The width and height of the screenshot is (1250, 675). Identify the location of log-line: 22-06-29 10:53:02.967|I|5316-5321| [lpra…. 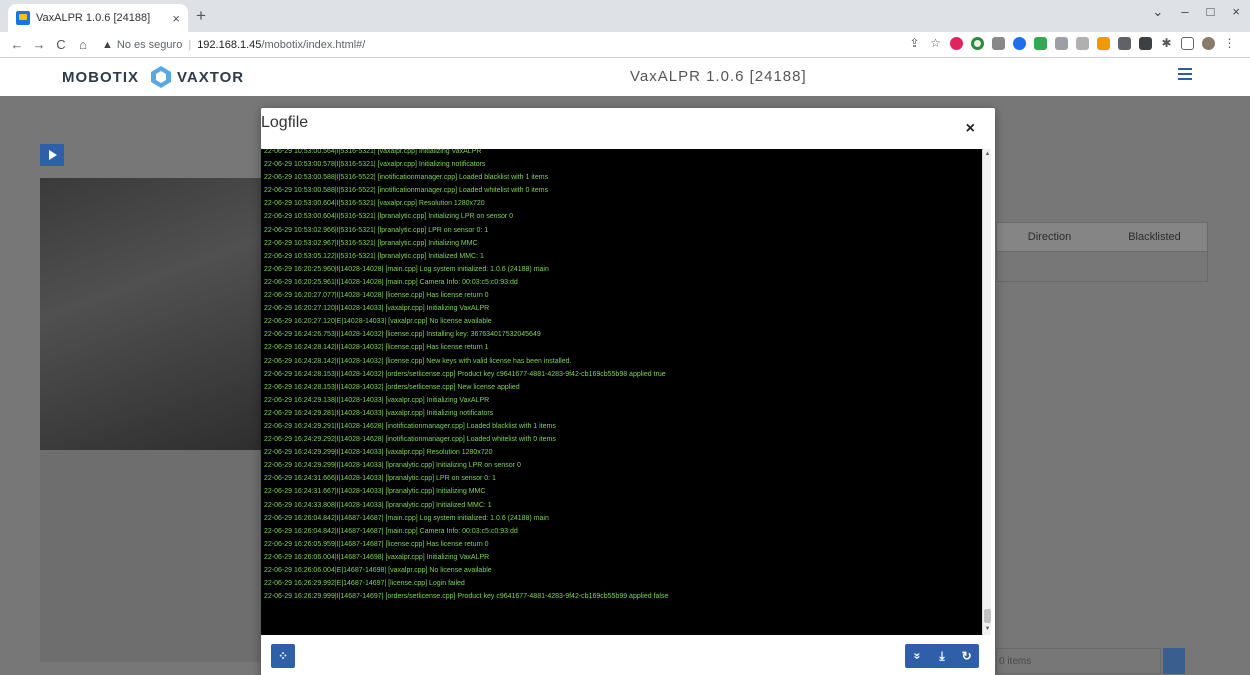
(371, 243).